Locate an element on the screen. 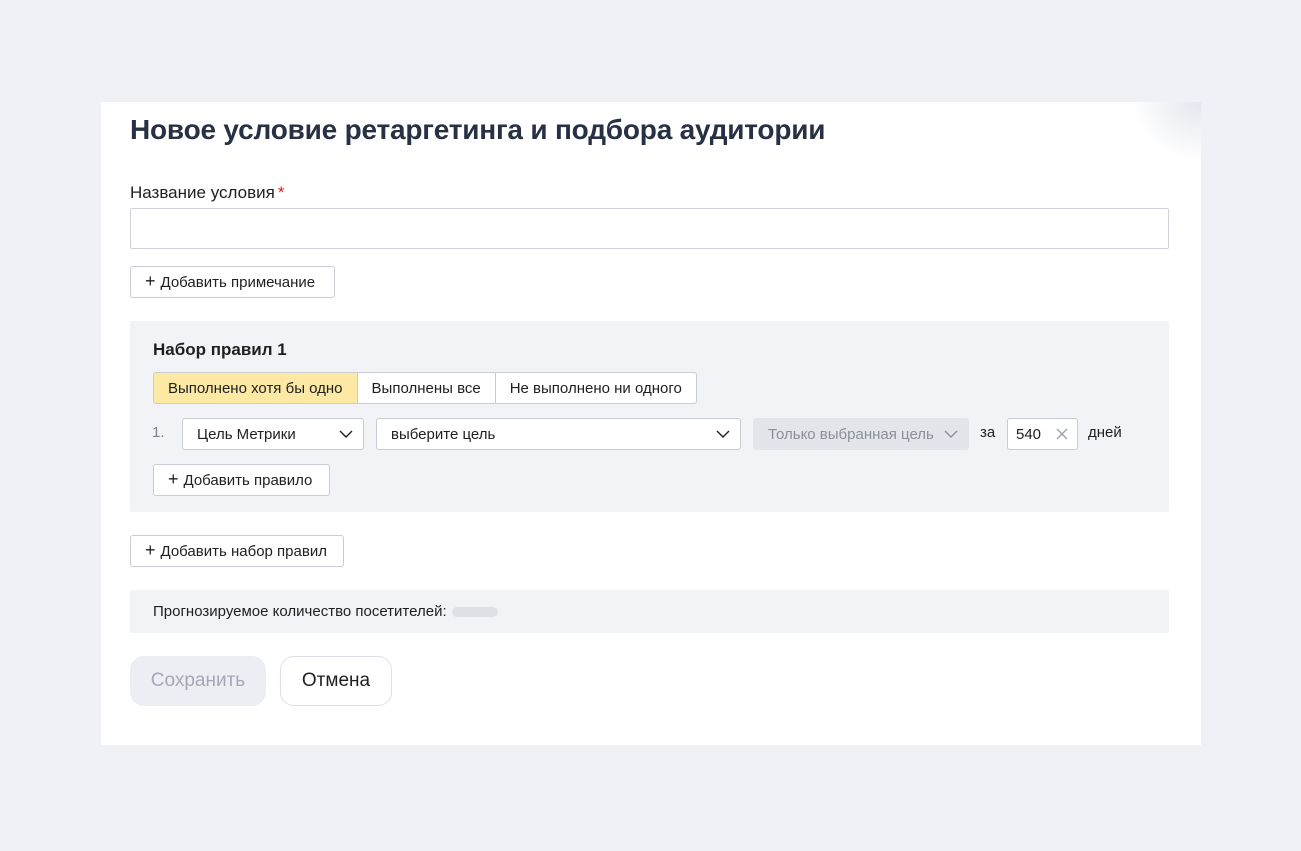 The width and height of the screenshot is (1301, 851). rule-type-value: Цель Метрики is located at coordinates (246, 434).